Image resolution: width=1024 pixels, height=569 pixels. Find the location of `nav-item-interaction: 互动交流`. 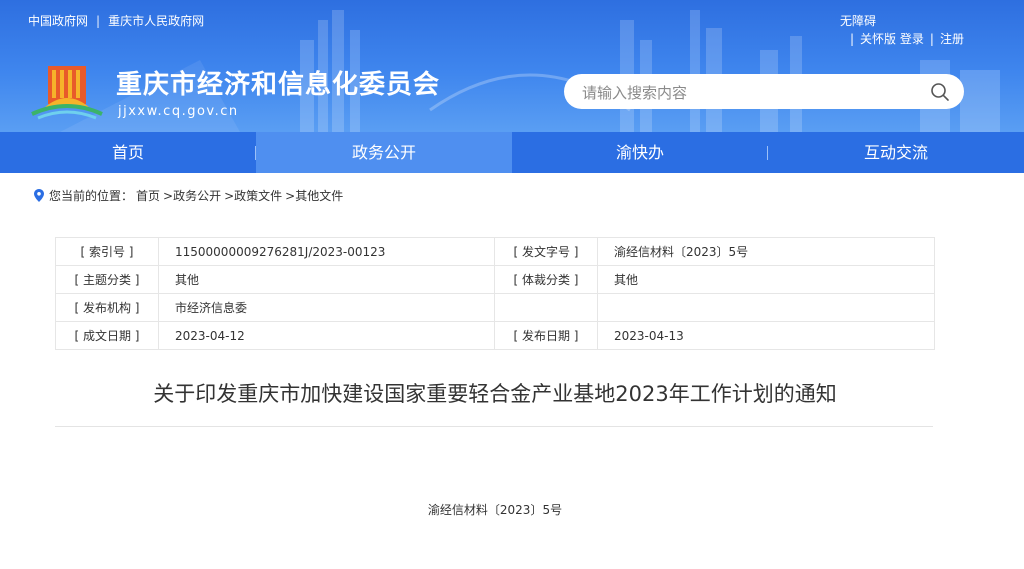

nav-item-interaction: 互动交流 is located at coordinates (896, 152).